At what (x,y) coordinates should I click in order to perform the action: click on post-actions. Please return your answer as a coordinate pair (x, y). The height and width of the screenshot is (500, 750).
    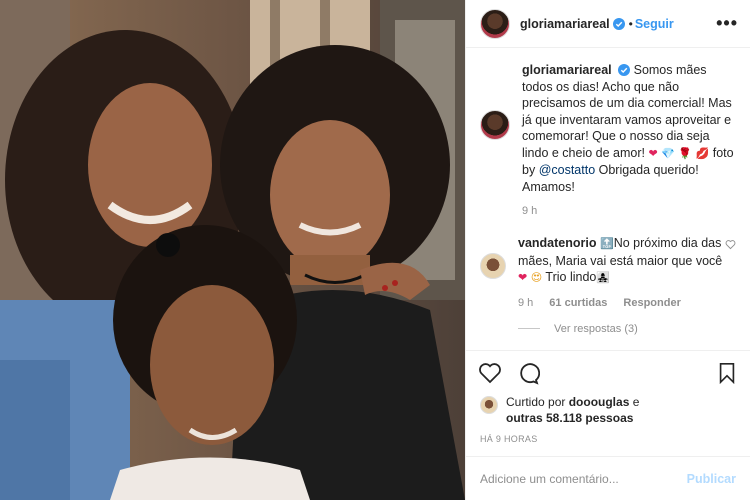
    Looking at the image, I should click on (608, 372).